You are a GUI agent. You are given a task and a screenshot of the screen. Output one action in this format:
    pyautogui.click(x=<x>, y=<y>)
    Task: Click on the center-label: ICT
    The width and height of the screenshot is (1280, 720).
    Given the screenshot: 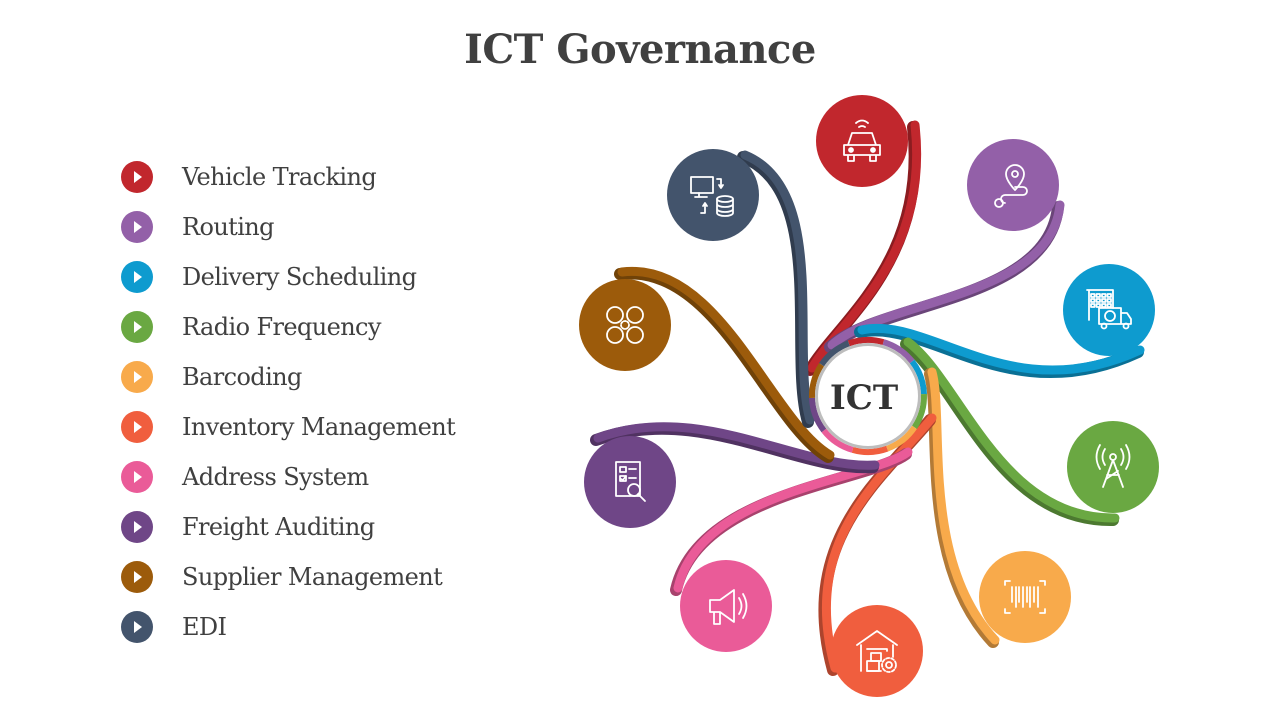 What is the action you would take?
    pyautogui.click(x=864, y=398)
    